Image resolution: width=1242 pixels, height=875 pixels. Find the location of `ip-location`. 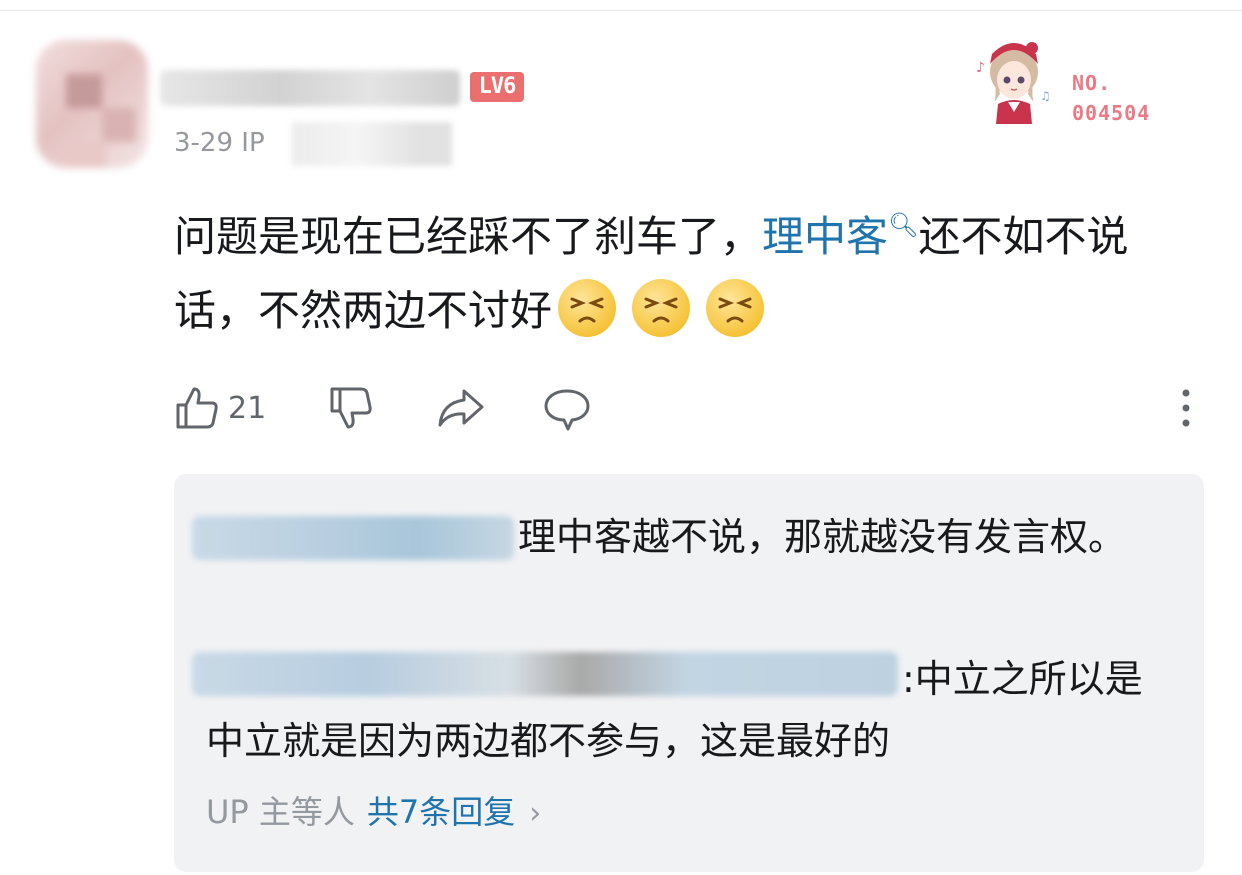

ip-location is located at coordinates (372, 144).